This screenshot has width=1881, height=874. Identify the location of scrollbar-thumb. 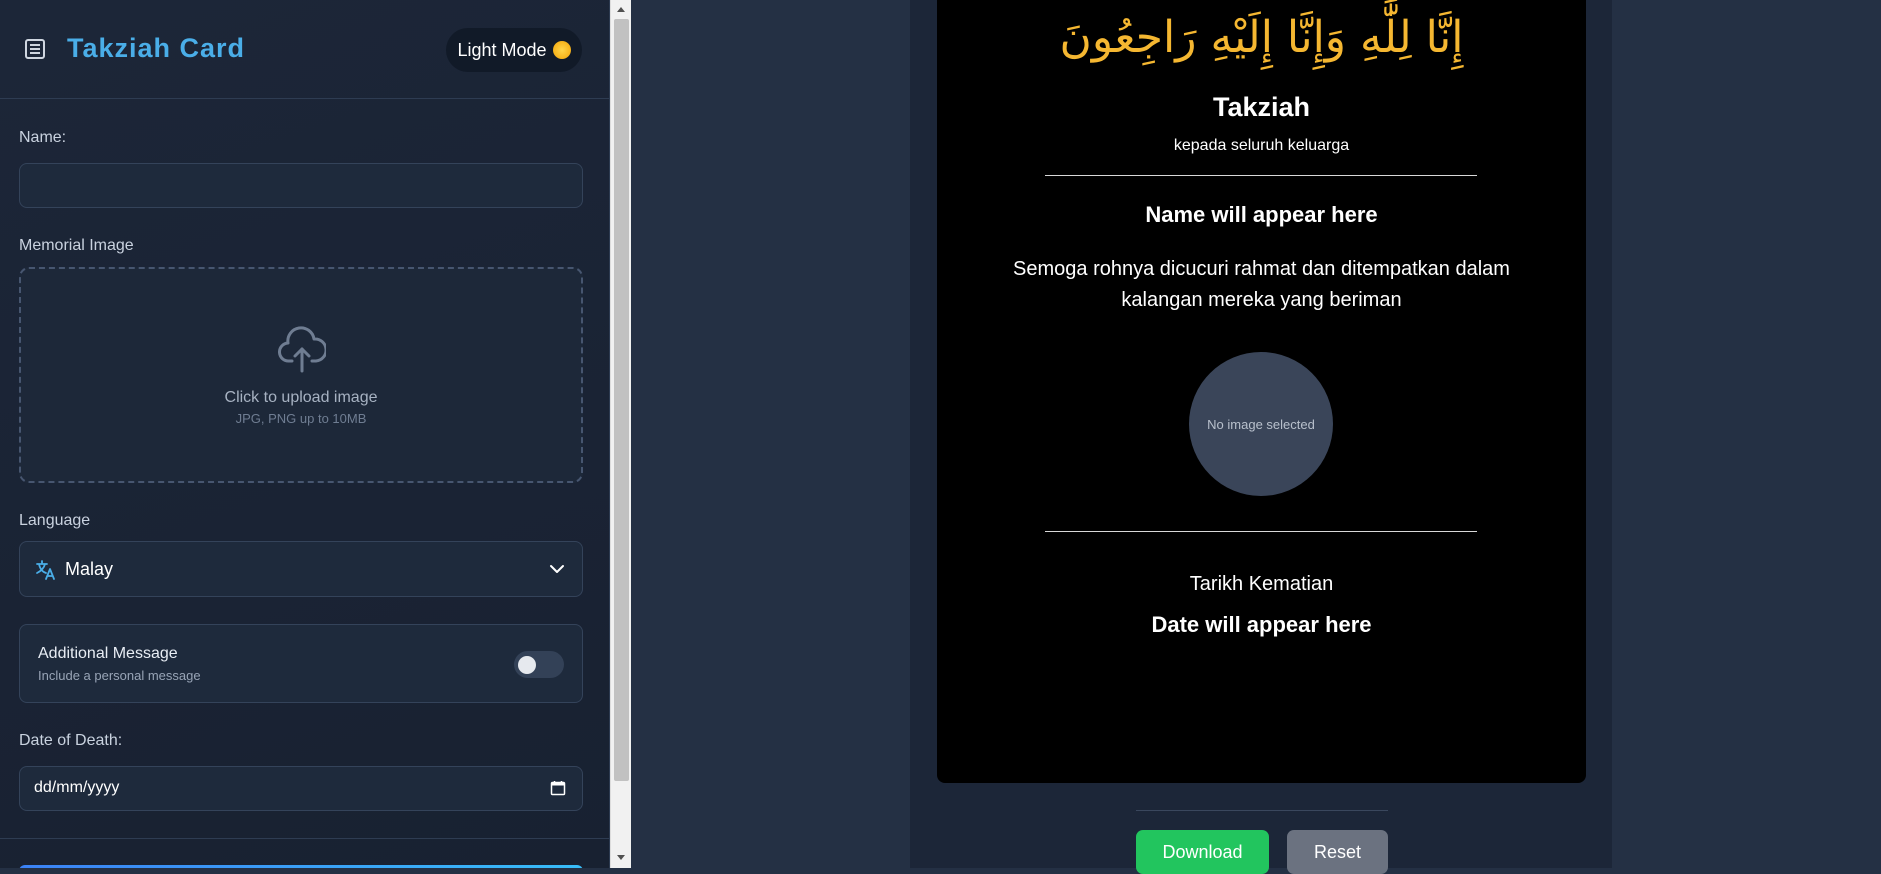
(621, 400).